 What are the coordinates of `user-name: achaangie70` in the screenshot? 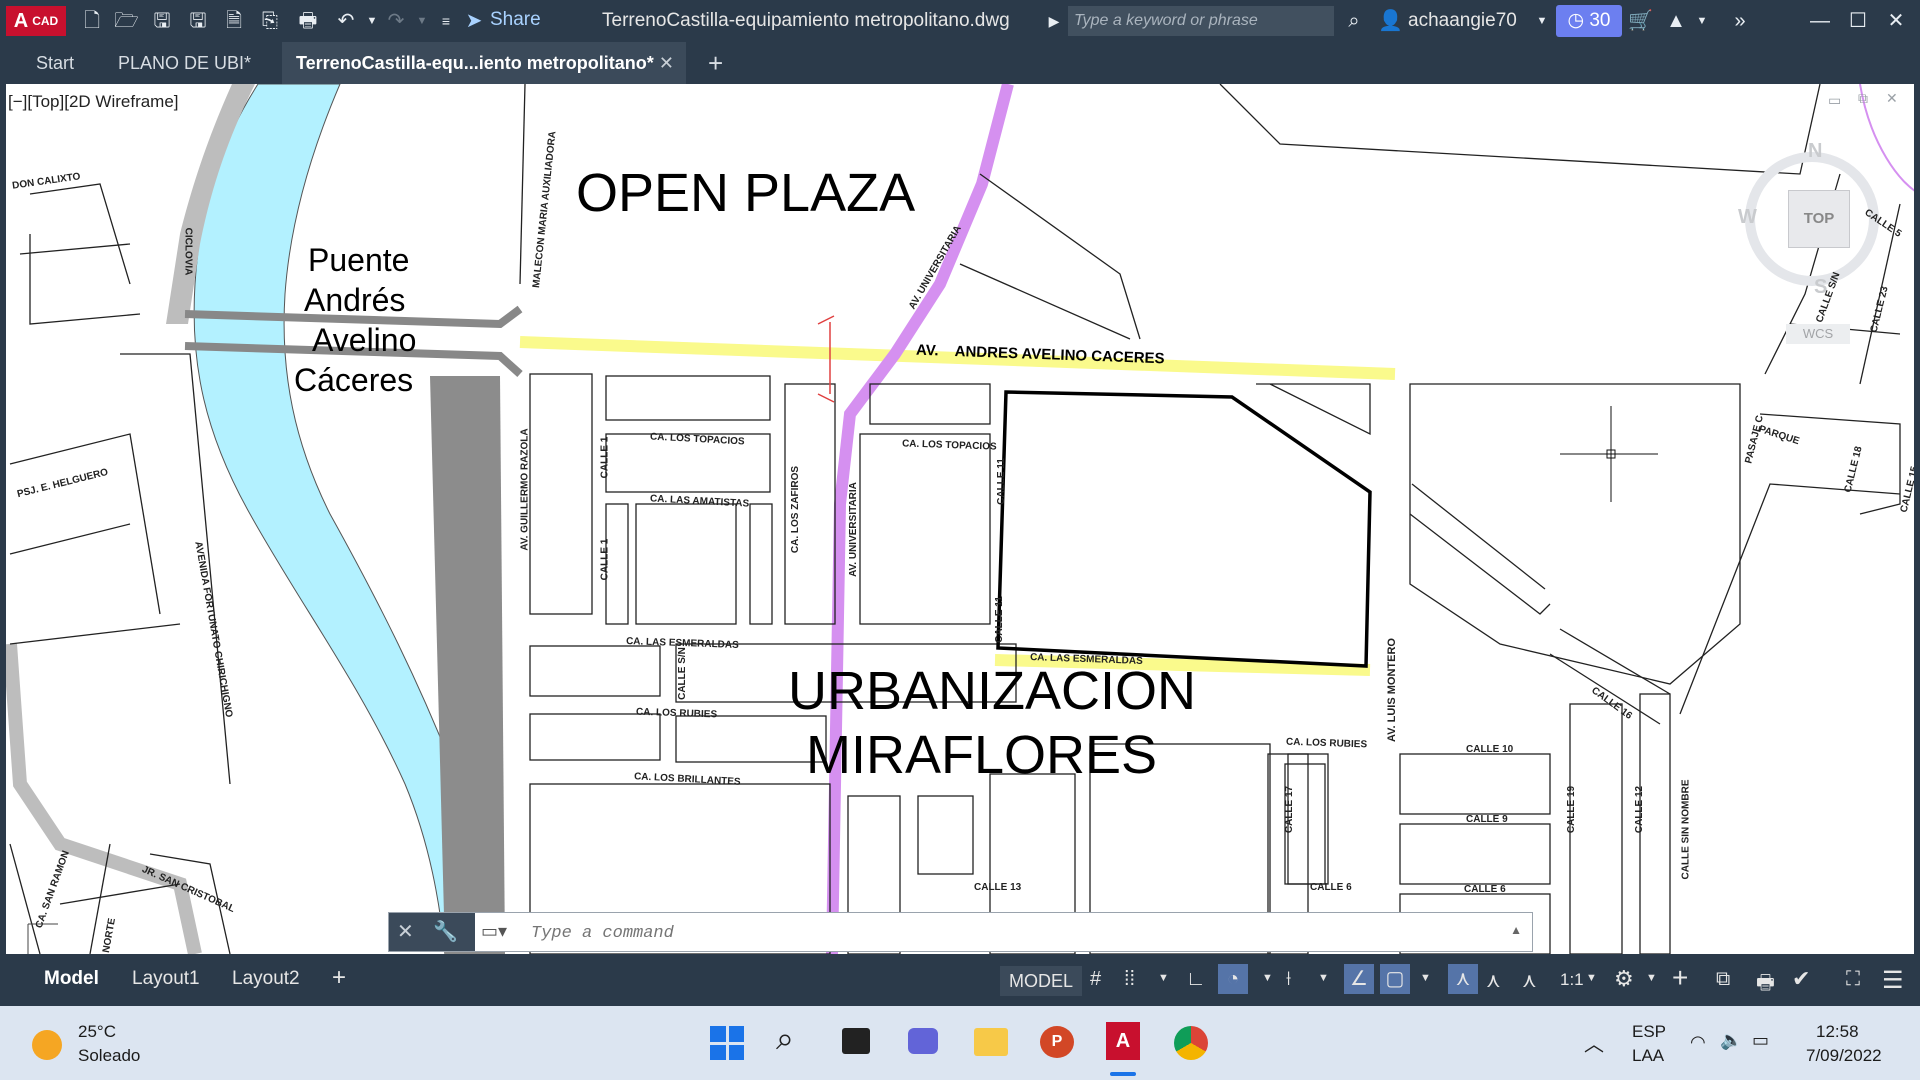 It's located at (1462, 21).